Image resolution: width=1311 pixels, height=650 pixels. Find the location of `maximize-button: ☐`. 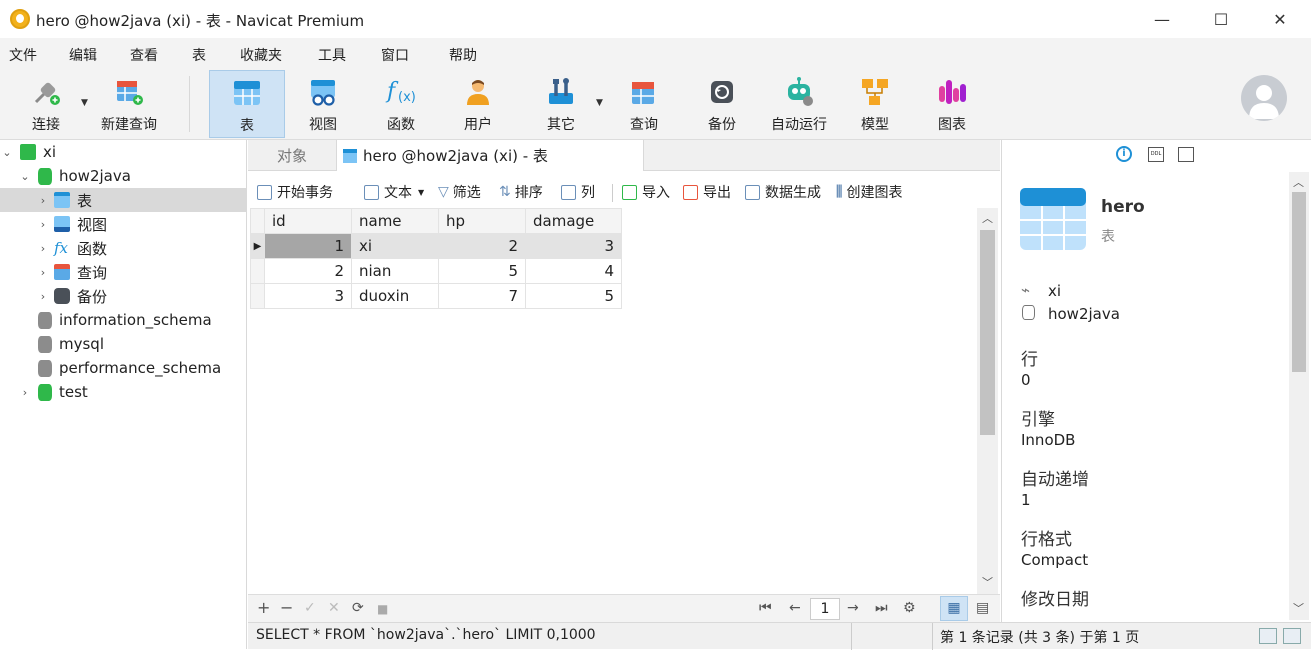

maximize-button: ☐ is located at coordinates (1221, 19).